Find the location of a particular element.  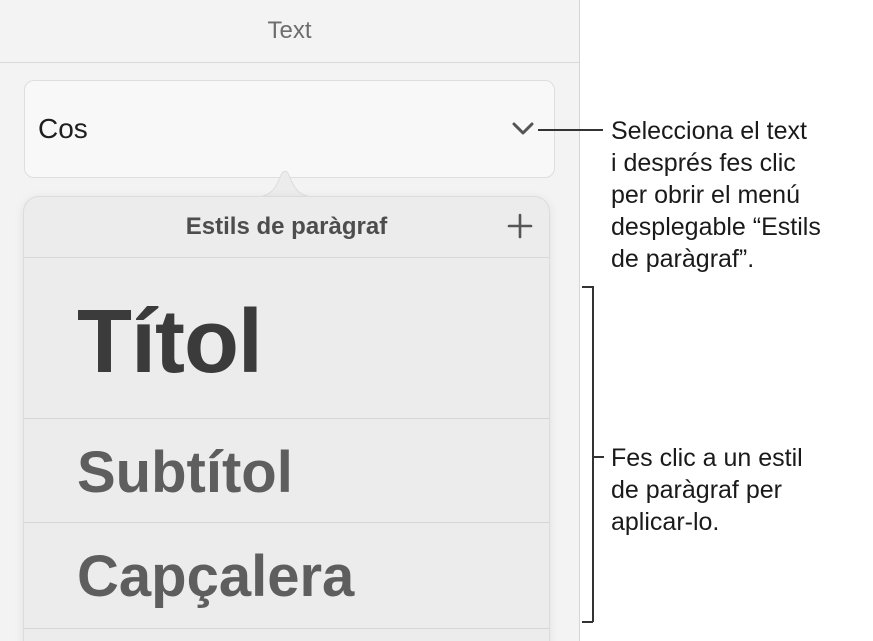

style-item-capcalera: Capçalera is located at coordinates (286, 576).